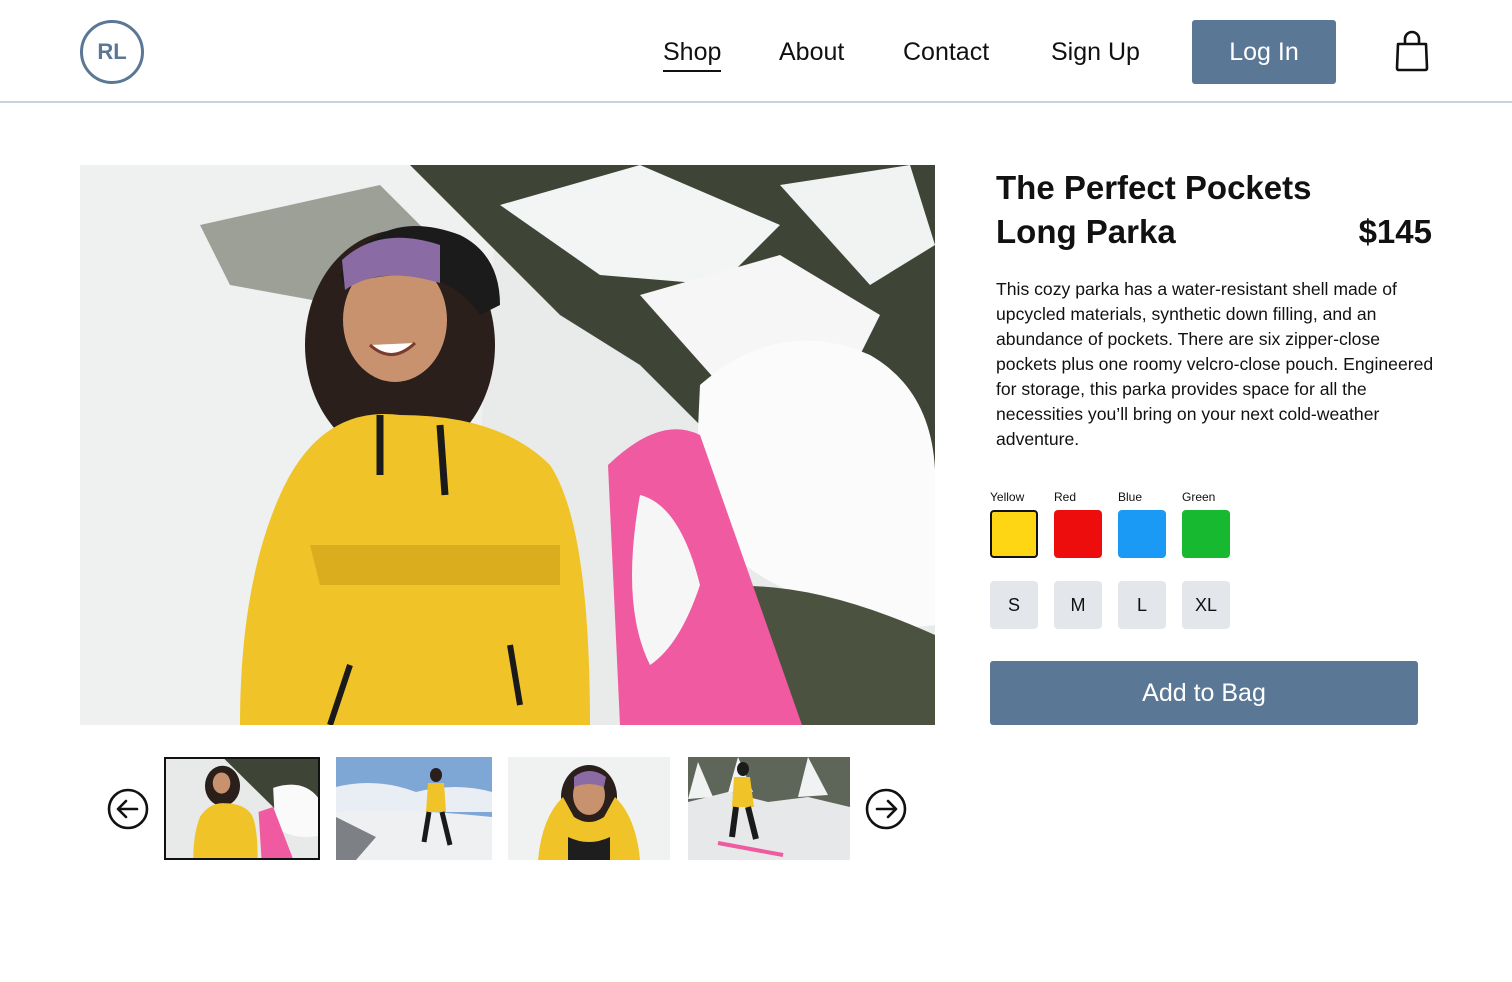  I want to click on nav-sign-up: Sign Up, so click(1095, 52).